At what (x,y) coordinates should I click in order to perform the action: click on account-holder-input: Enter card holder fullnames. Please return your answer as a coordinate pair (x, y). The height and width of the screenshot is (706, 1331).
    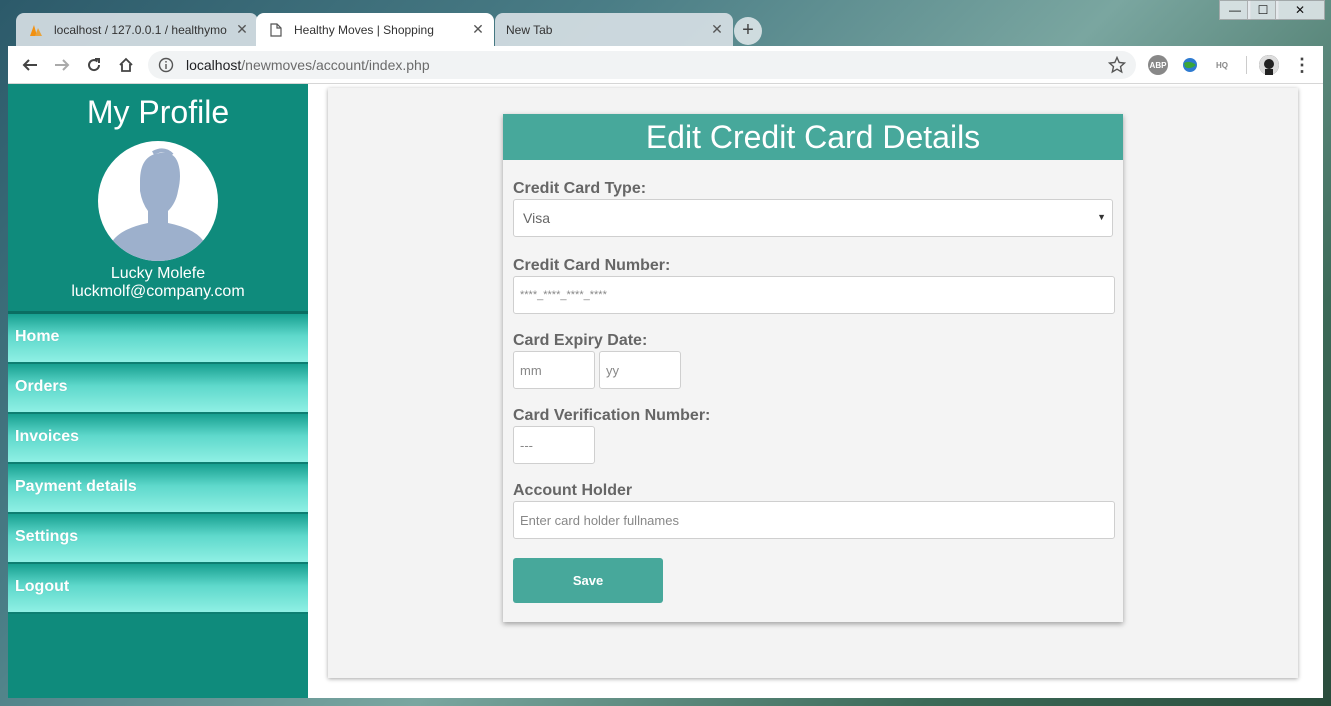
    Looking at the image, I should click on (814, 520).